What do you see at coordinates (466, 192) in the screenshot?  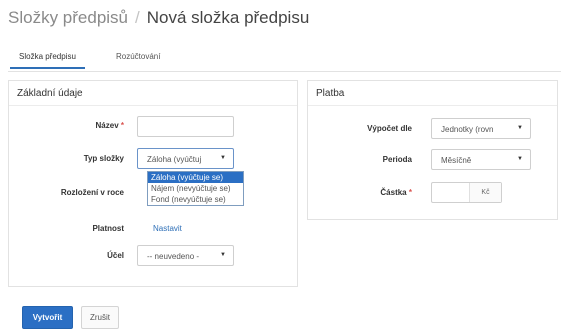 I see `amount-input: Kč` at bounding box center [466, 192].